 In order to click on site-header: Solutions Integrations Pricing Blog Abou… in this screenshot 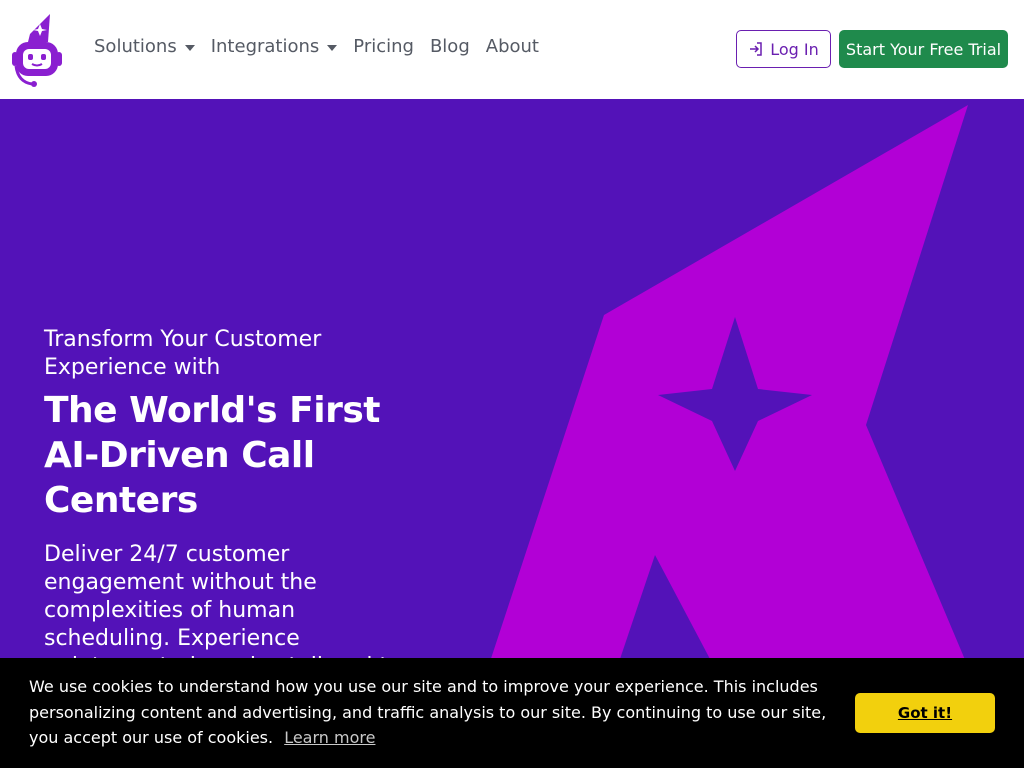, I will do `click(512, 49)`.